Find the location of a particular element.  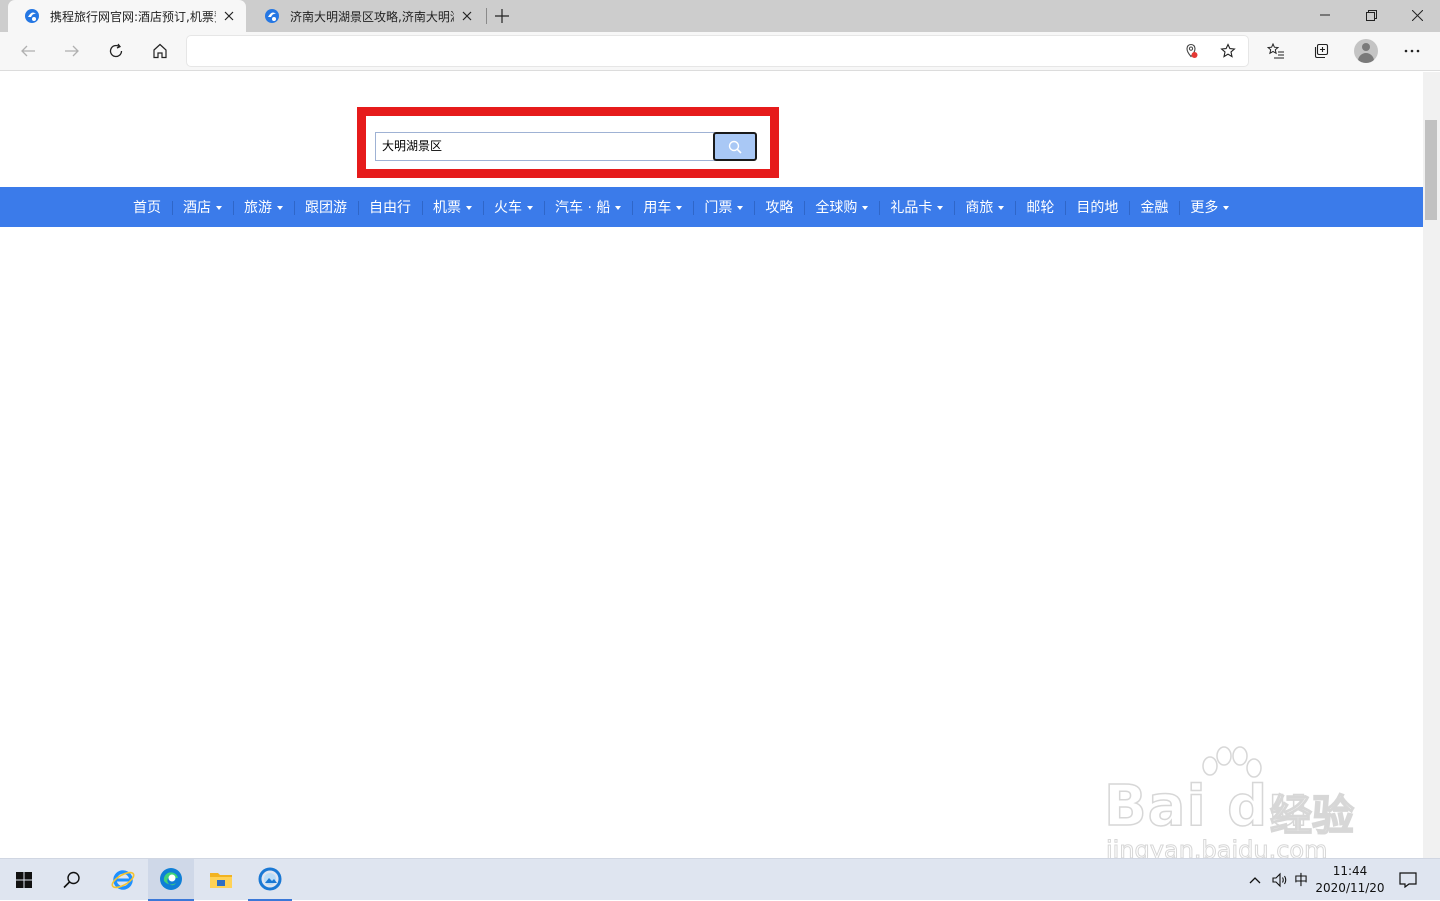

nav-item: 全球购 is located at coordinates (841, 207).